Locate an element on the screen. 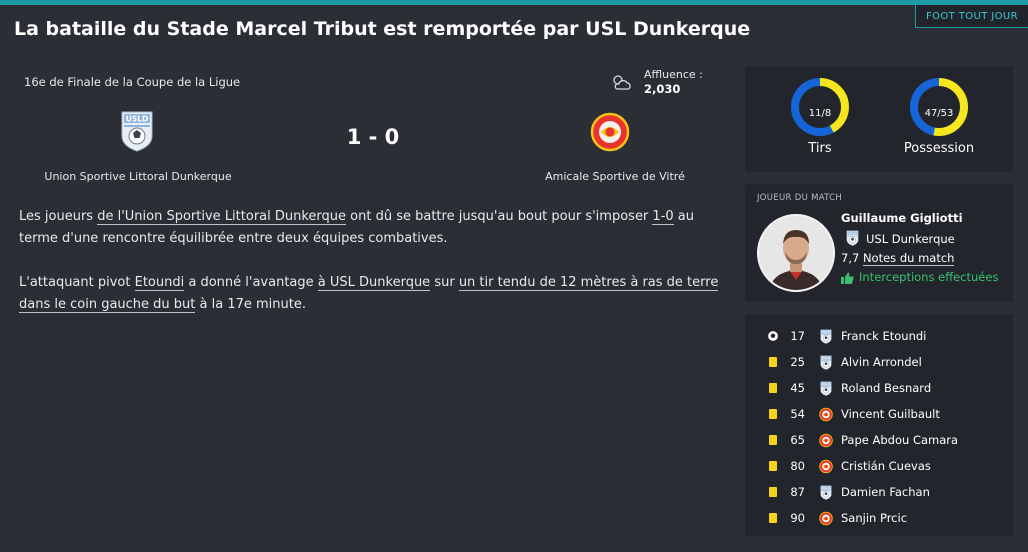  text: a donné l'avantage is located at coordinates (251, 282).